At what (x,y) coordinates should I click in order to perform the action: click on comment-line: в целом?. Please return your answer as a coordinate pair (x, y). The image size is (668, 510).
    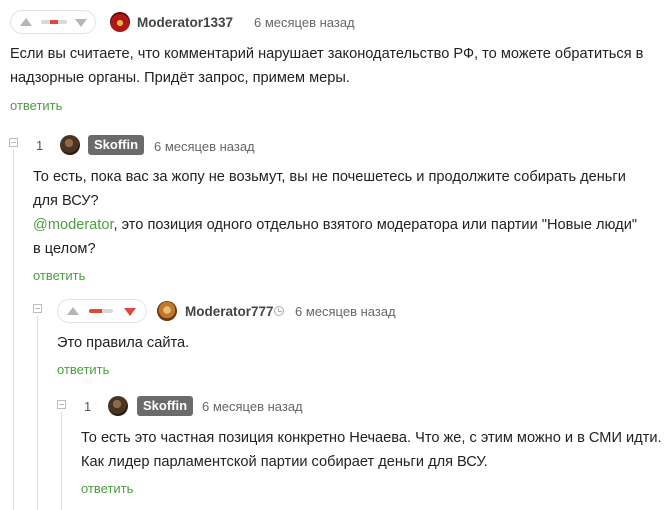
    Looking at the image, I should click on (64, 249).